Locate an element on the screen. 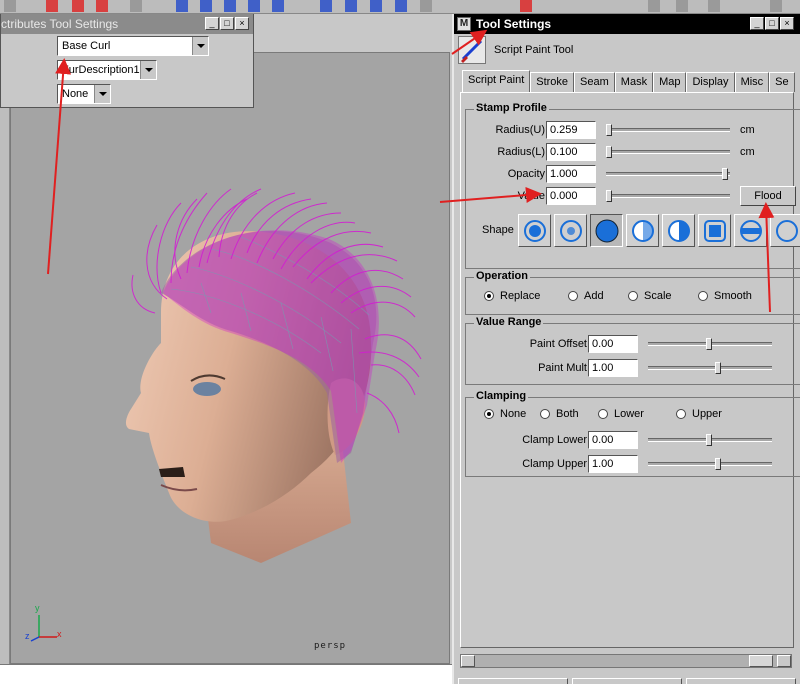  scroll-left-icon is located at coordinates (468, 661).